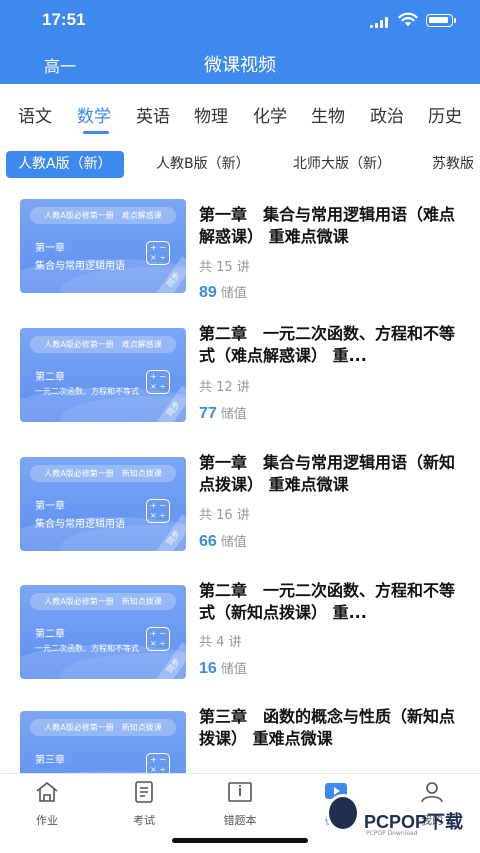 The height and width of the screenshot is (853, 480). I want to click on lecture-count: 共 4 讲, so click(220, 642).